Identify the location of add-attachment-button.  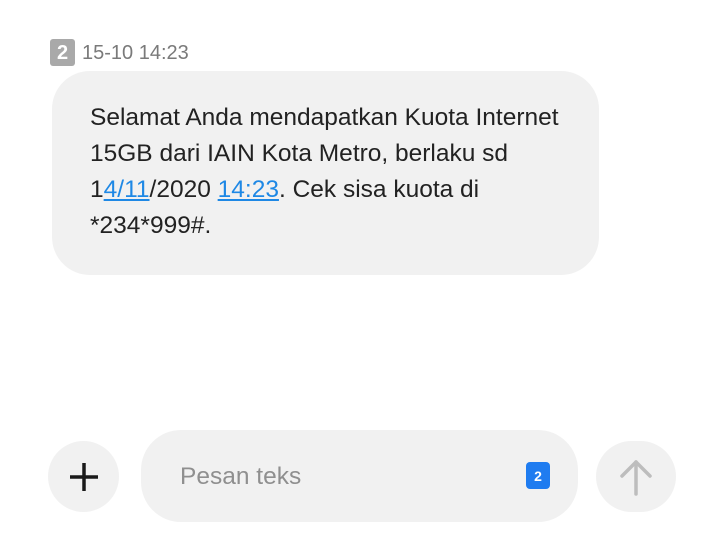
(83, 476).